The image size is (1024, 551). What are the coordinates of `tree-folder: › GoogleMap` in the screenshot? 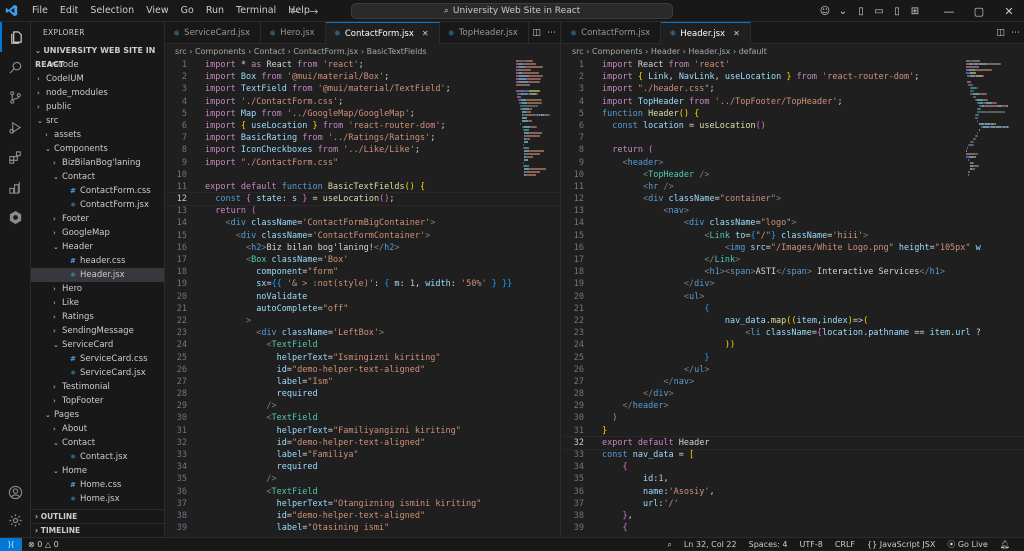 It's located at (97, 233).